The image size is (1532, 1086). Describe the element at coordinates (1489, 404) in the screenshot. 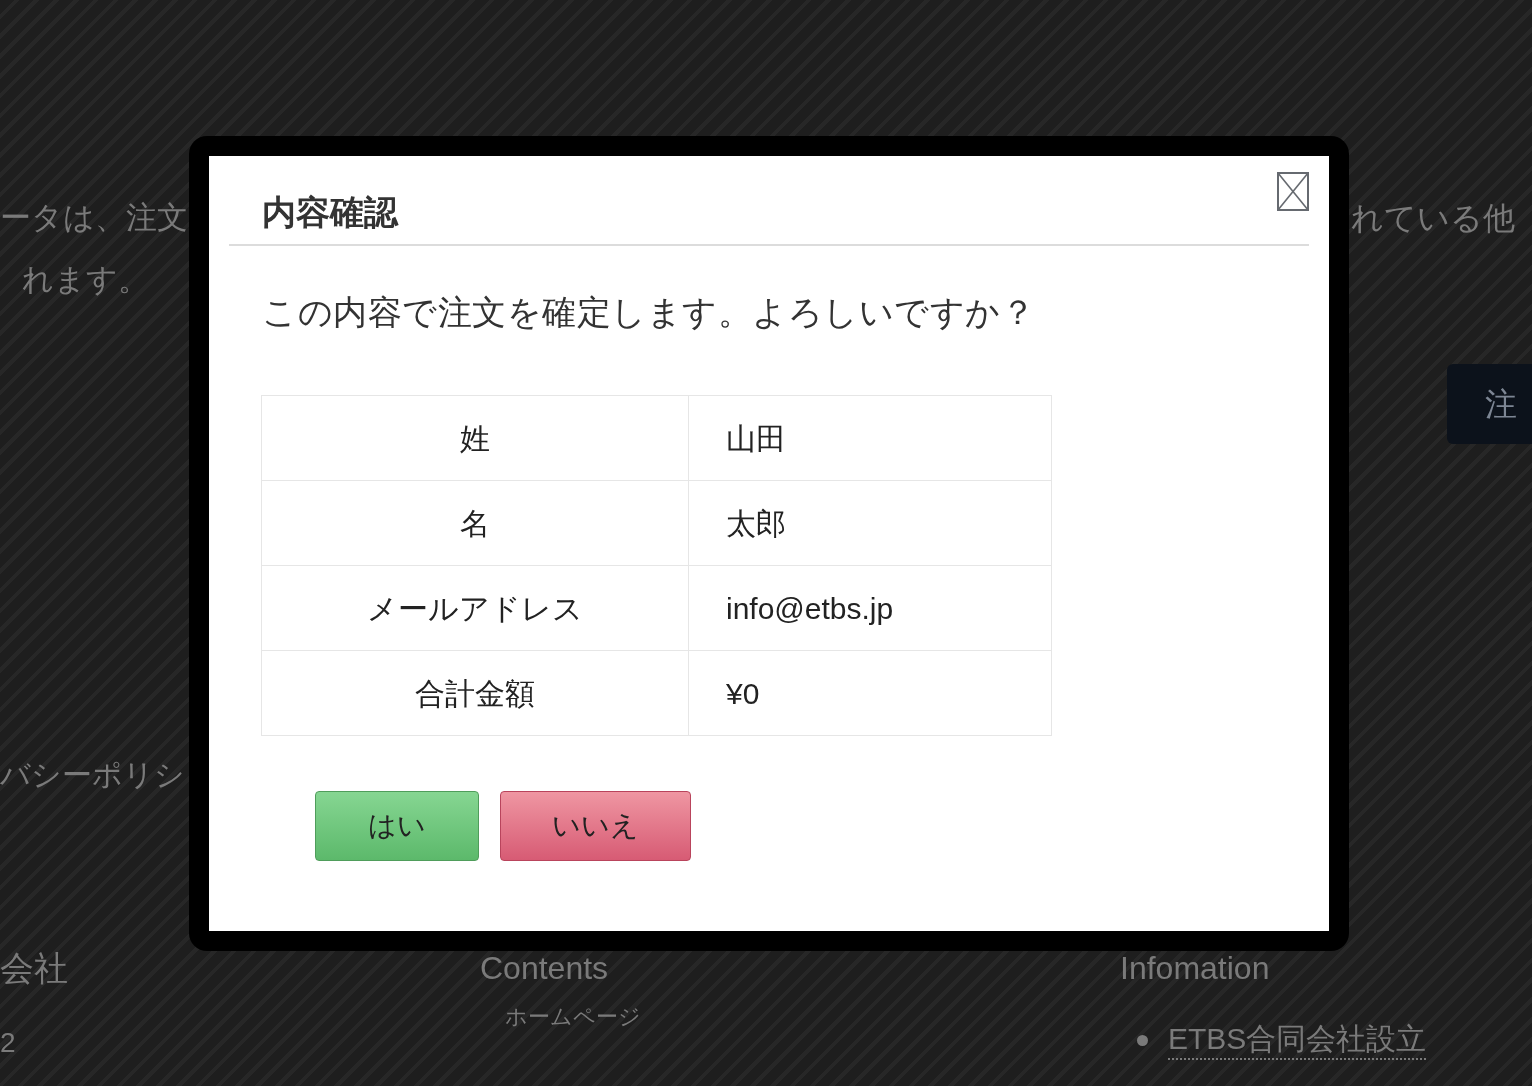

I see `order-button: 注` at that location.